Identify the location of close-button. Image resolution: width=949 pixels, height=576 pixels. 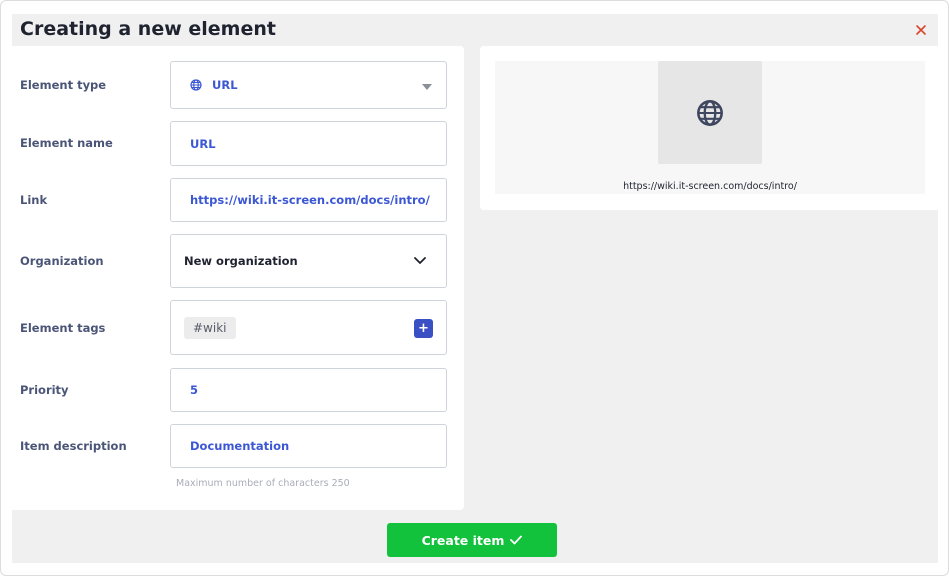
(921, 29).